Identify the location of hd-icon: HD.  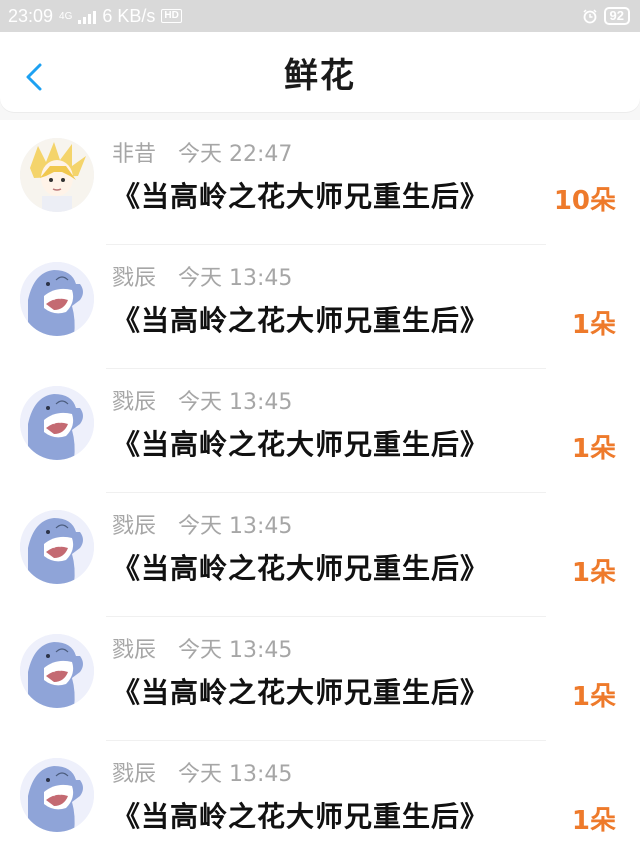
(171, 16).